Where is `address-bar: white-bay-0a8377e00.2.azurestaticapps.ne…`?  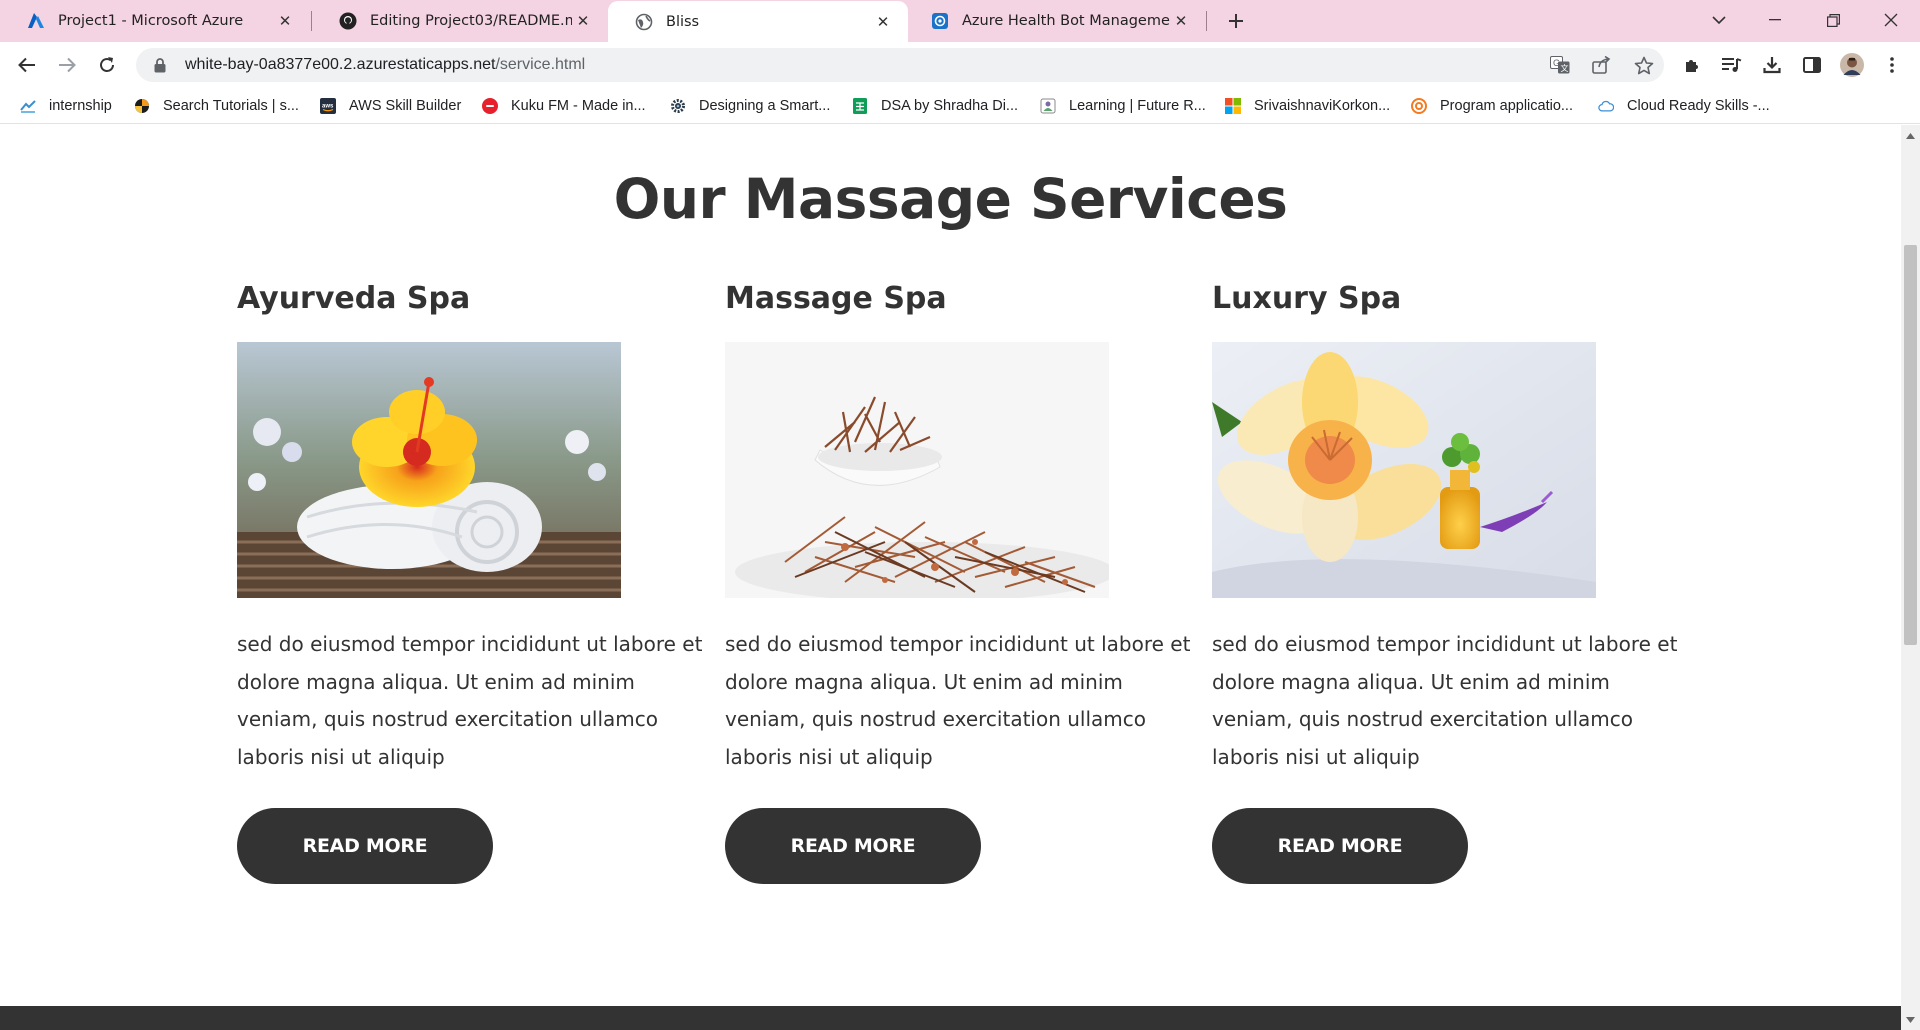 address-bar: white-bay-0a8377e00.2.azurestaticapps.ne… is located at coordinates (900, 65).